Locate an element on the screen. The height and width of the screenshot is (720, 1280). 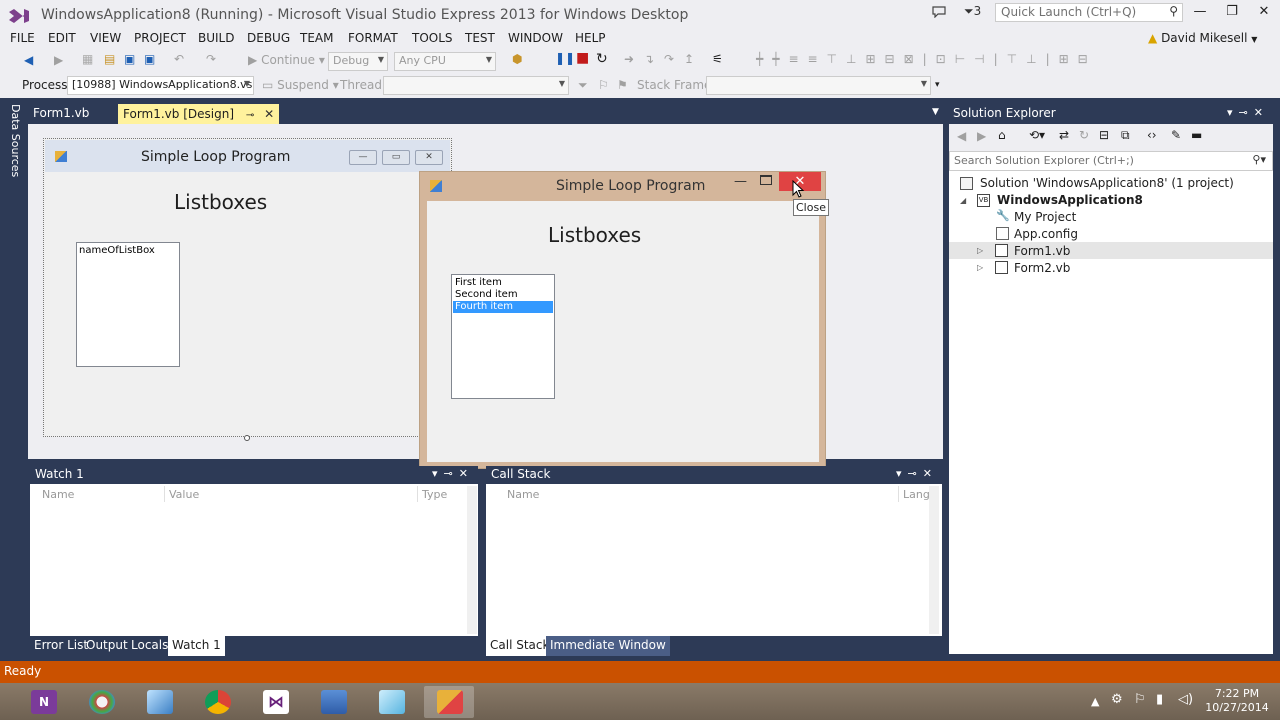
taskbar-notepad is located at coordinates (391, 702).